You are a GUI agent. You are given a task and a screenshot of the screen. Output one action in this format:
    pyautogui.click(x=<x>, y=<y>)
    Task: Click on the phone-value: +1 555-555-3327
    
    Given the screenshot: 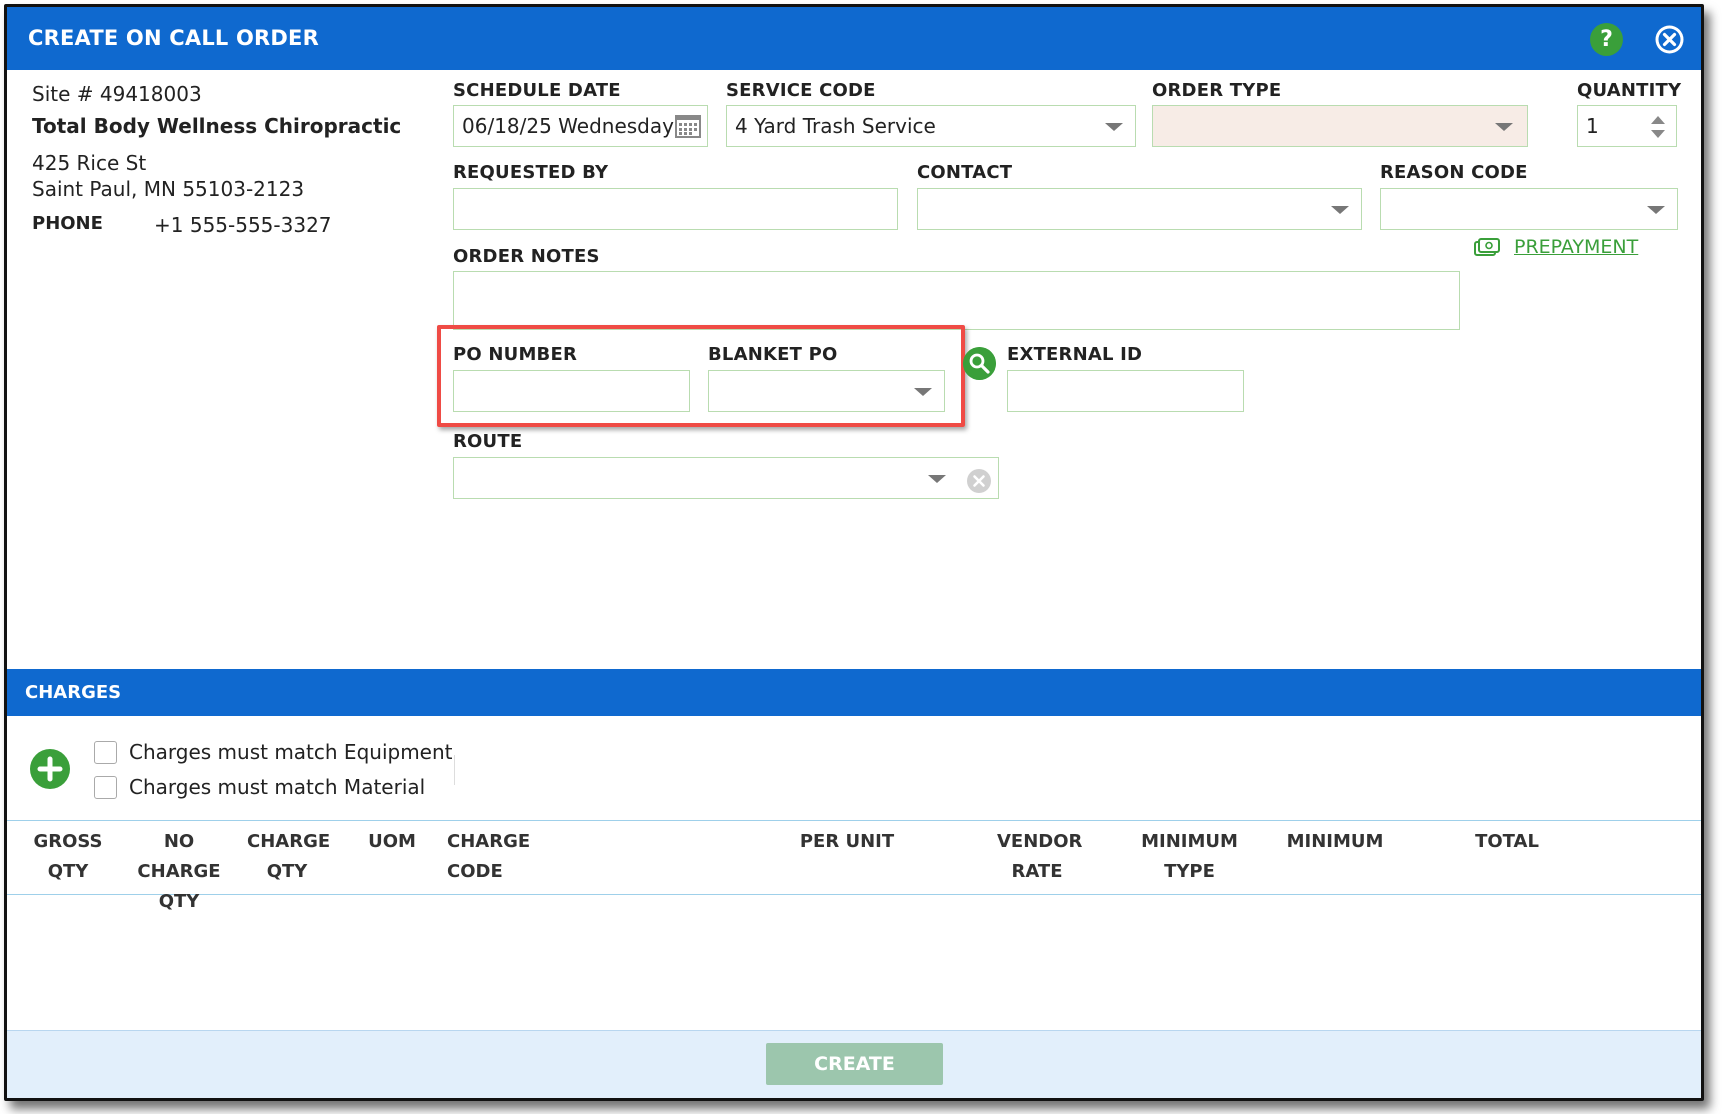 What is the action you would take?
    pyautogui.click(x=243, y=225)
    